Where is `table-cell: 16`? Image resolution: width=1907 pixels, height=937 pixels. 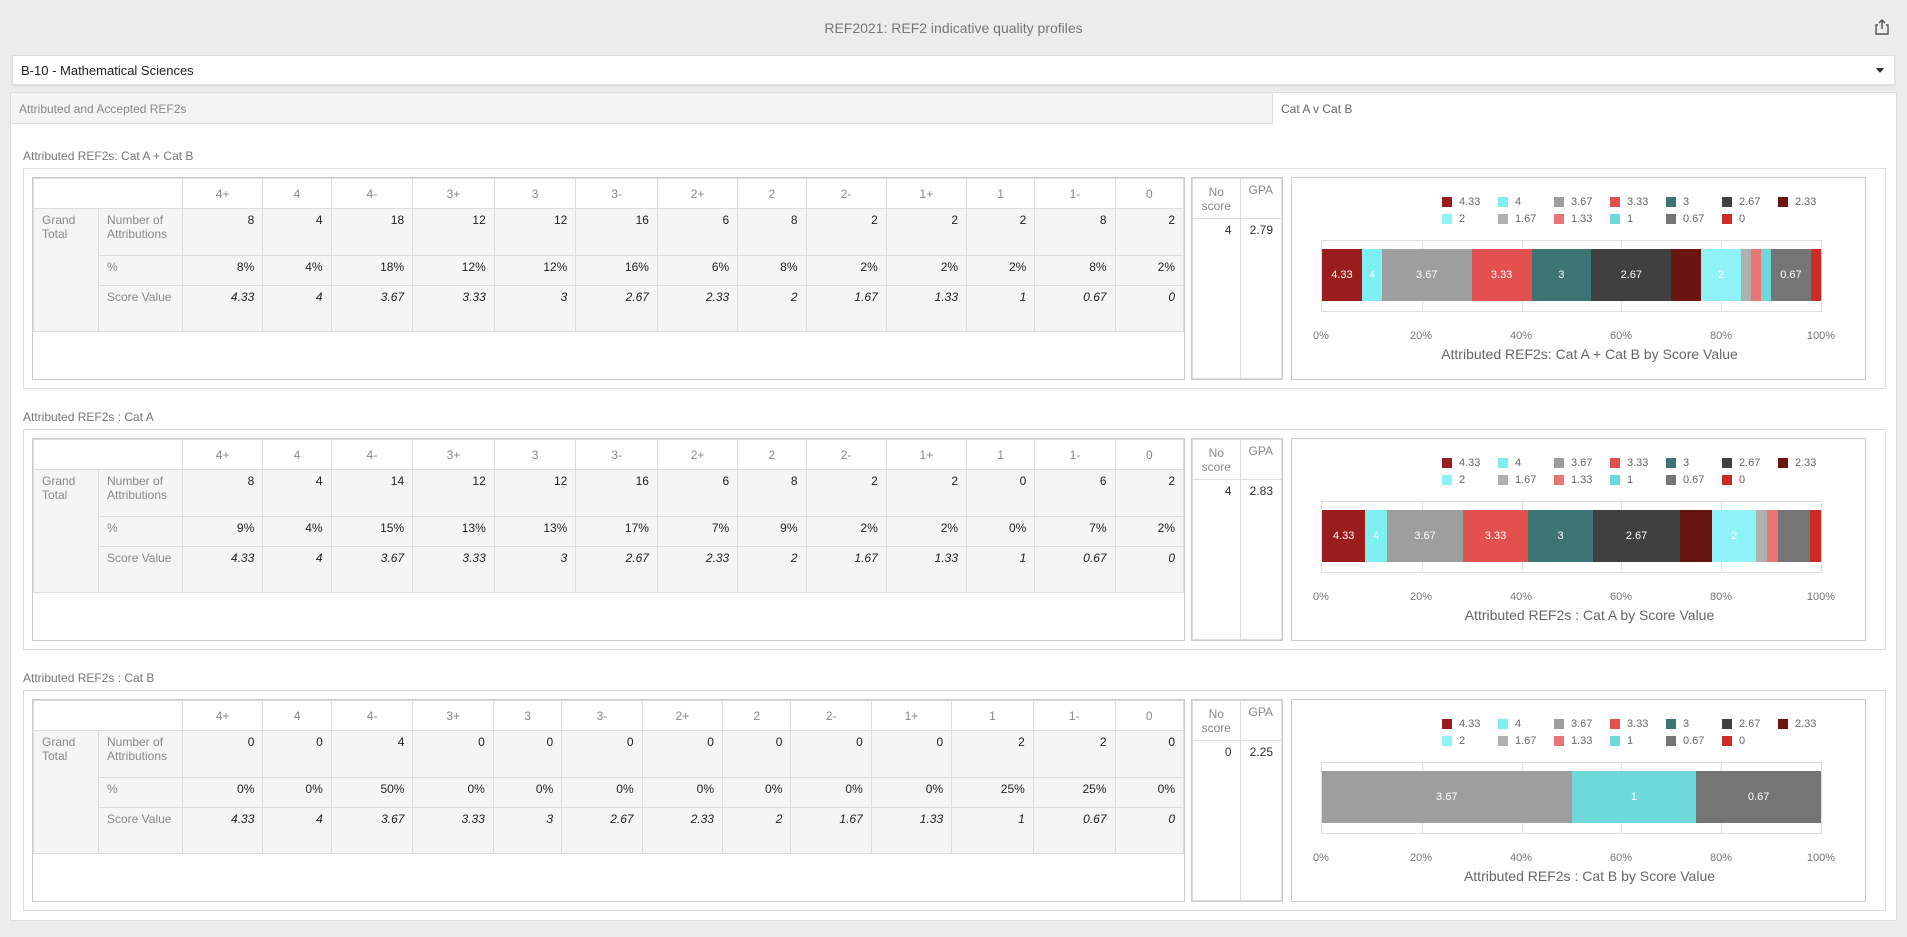 table-cell: 16 is located at coordinates (616, 493).